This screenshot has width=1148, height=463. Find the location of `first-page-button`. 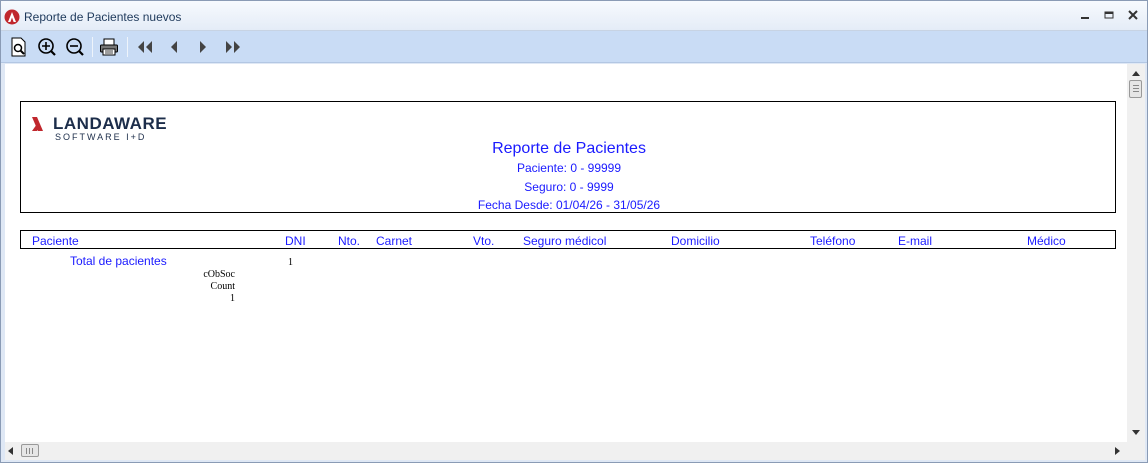

first-page-button is located at coordinates (145, 47).